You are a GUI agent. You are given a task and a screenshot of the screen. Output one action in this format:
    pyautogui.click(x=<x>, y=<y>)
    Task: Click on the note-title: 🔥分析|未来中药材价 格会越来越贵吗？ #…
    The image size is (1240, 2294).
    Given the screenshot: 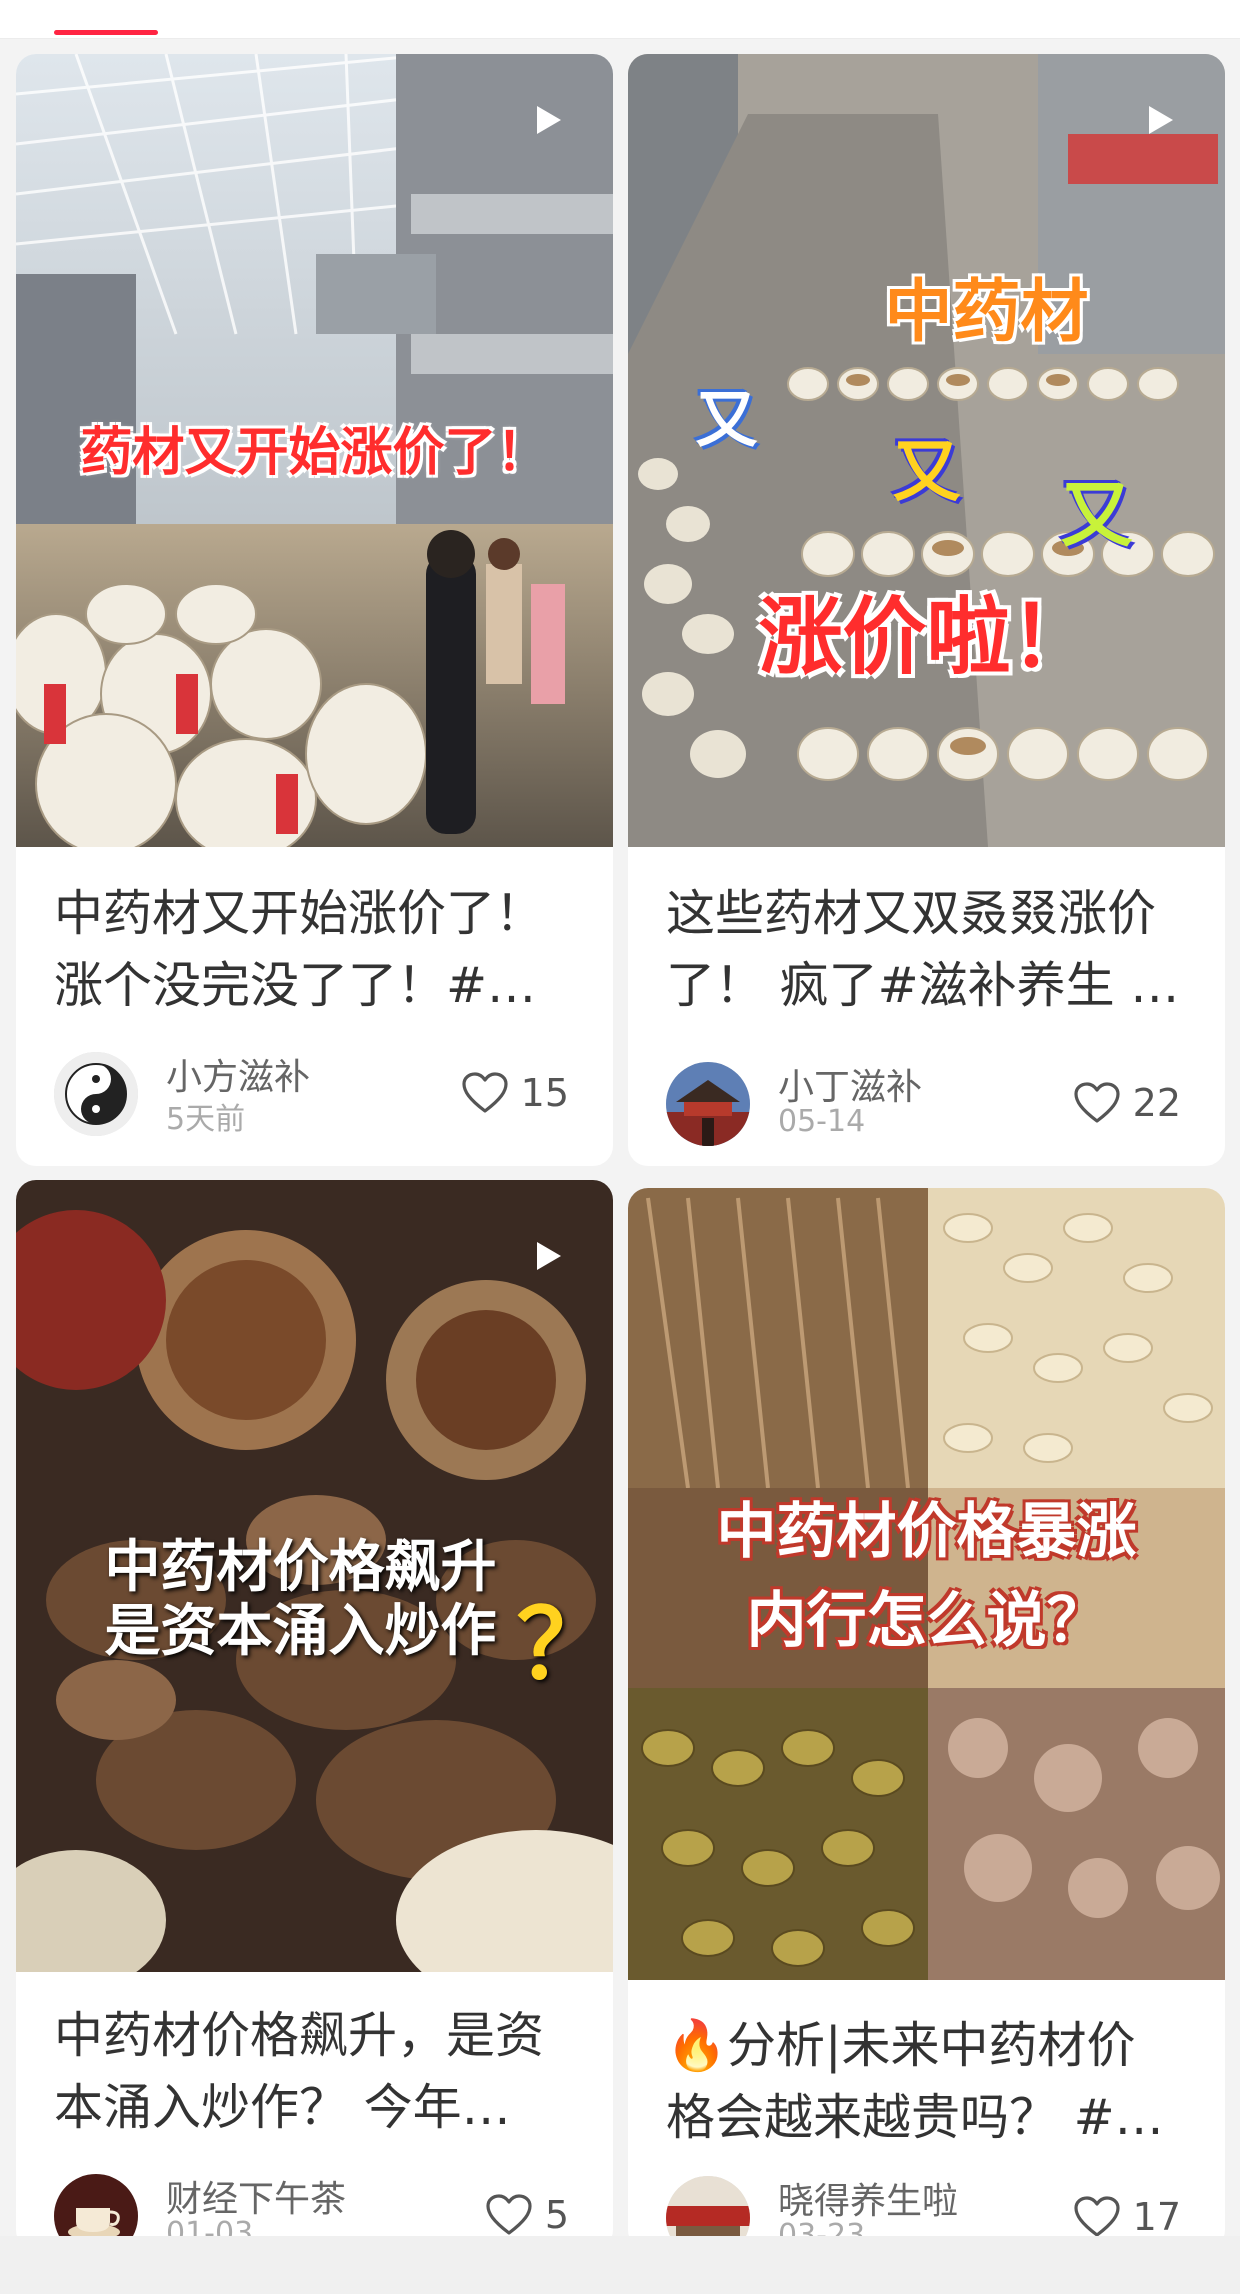 What is the action you would take?
    pyautogui.click(x=926, y=2082)
    